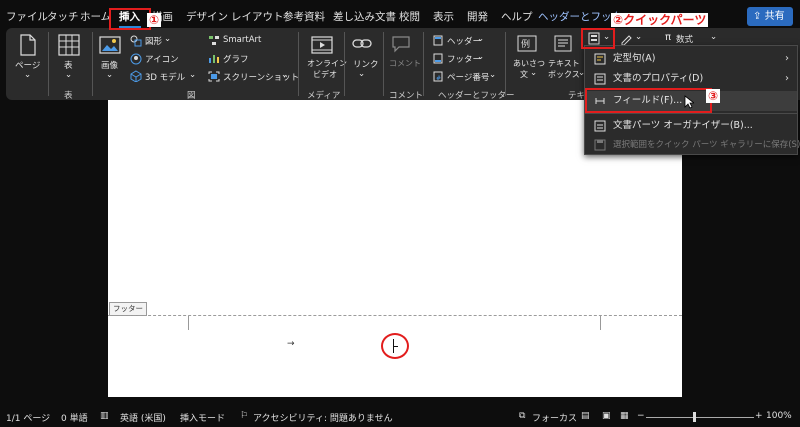 The image size is (800, 427). Describe the element at coordinates (438, 40) in the screenshot. I see `header-icon` at that location.